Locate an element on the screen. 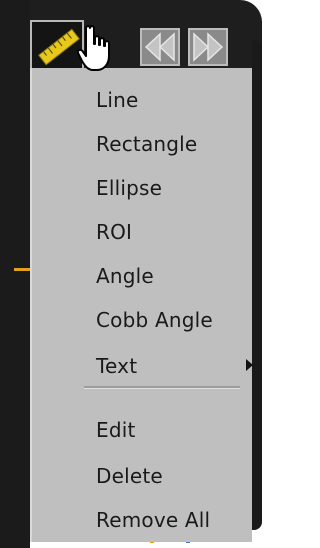  menu-item-ellipse: Ellipse is located at coordinates (129, 188).